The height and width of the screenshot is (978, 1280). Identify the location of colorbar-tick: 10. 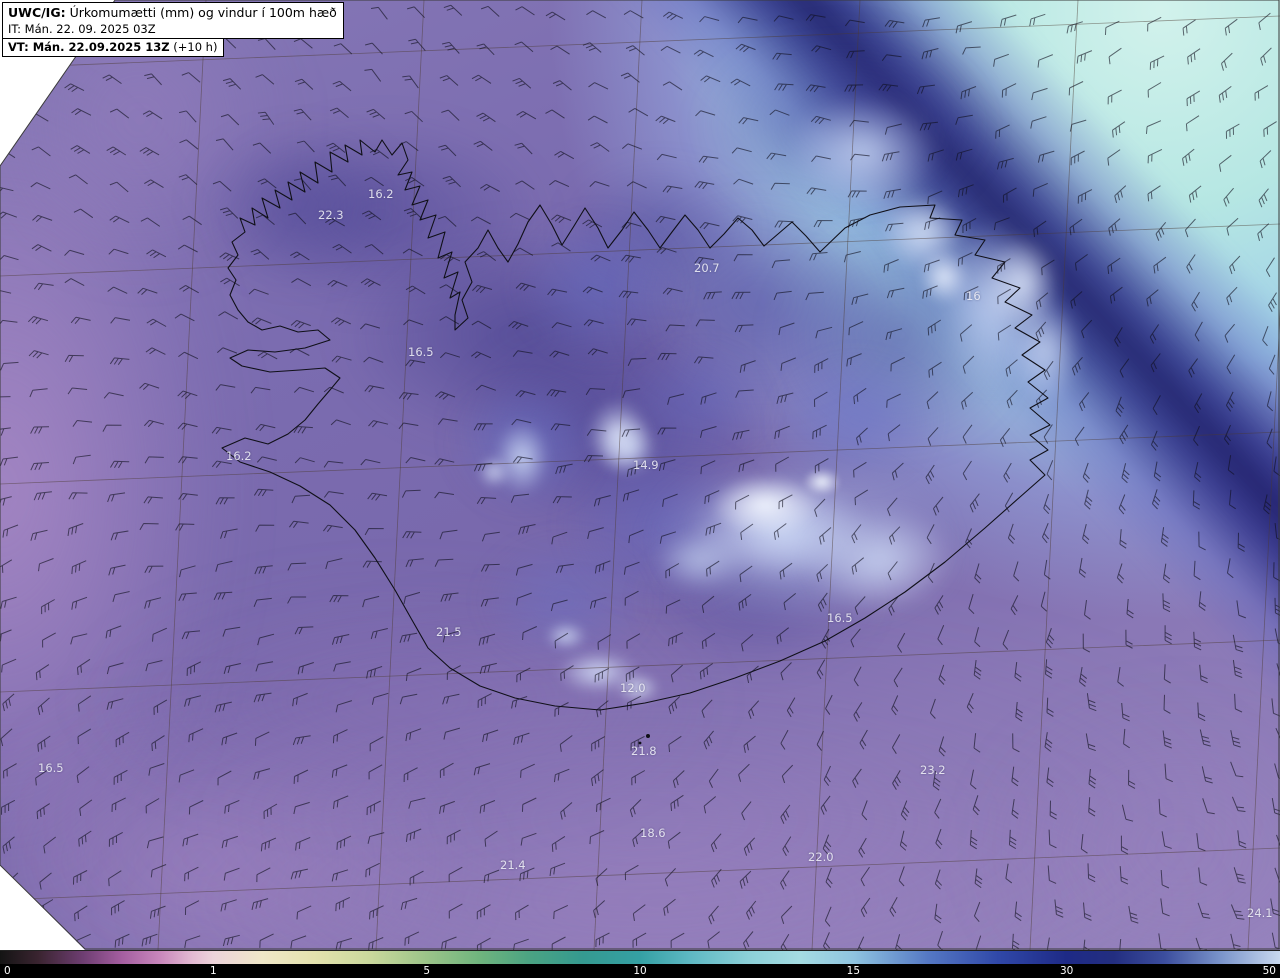
(640, 971).